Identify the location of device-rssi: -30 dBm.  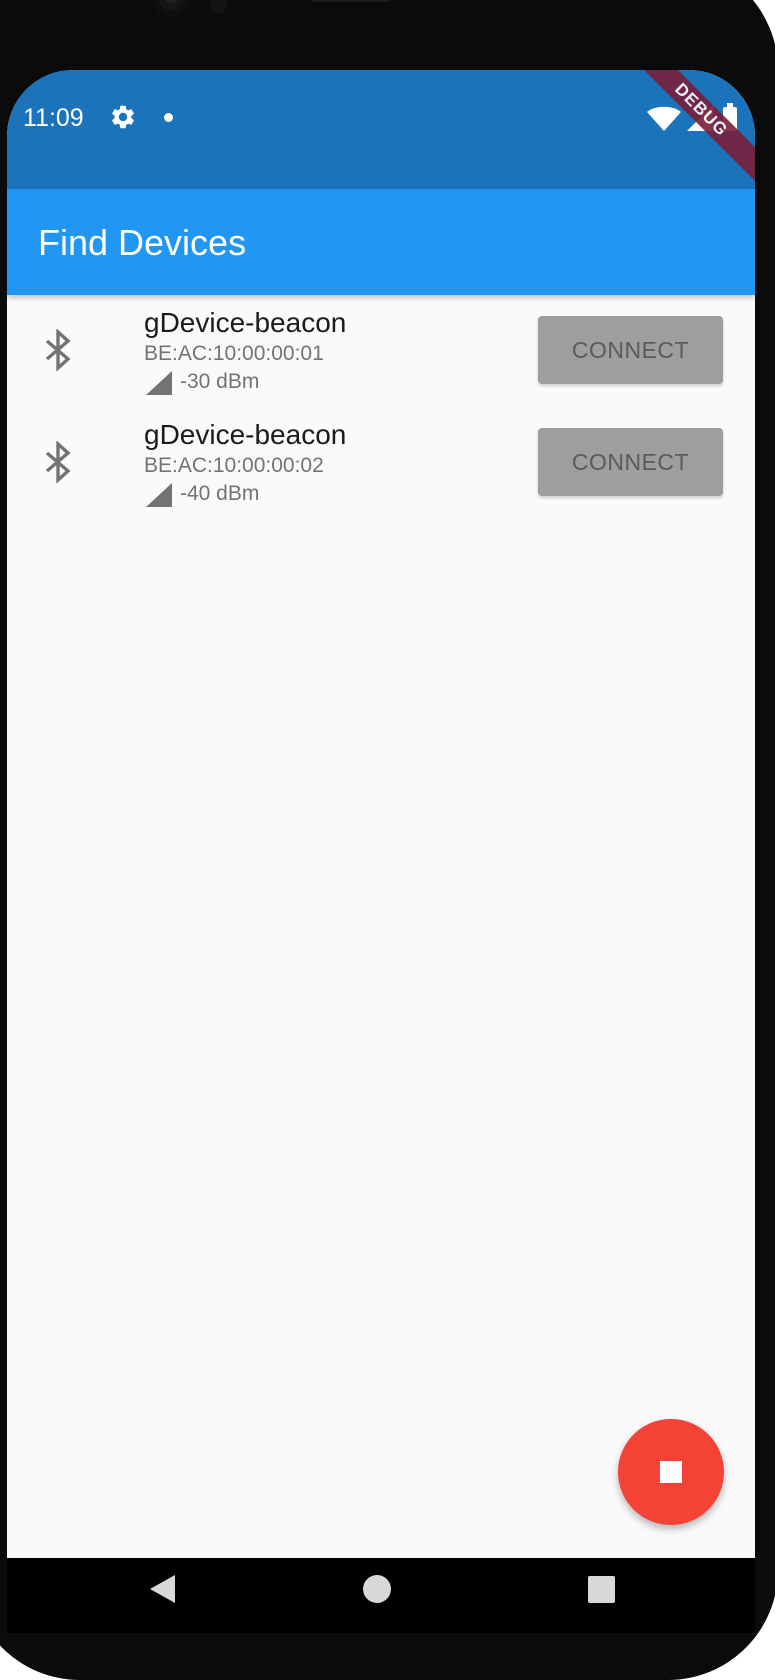
(220, 381).